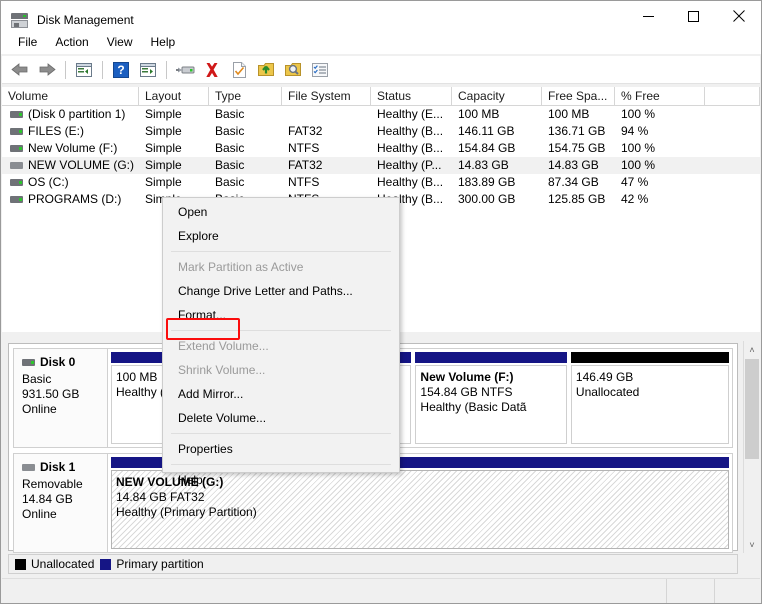 This screenshot has height=604, width=762. Describe the element at coordinates (381, 42) in the screenshot. I see `menu-bar: File Action View Help` at that location.